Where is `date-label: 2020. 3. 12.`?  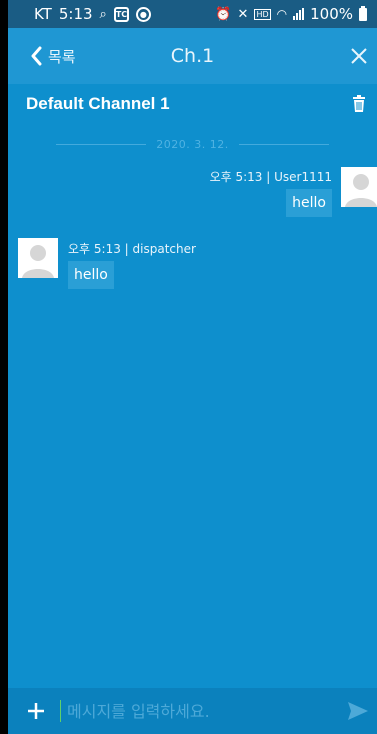 date-label: 2020. 3. 12. is located at coordinates (192, 144).